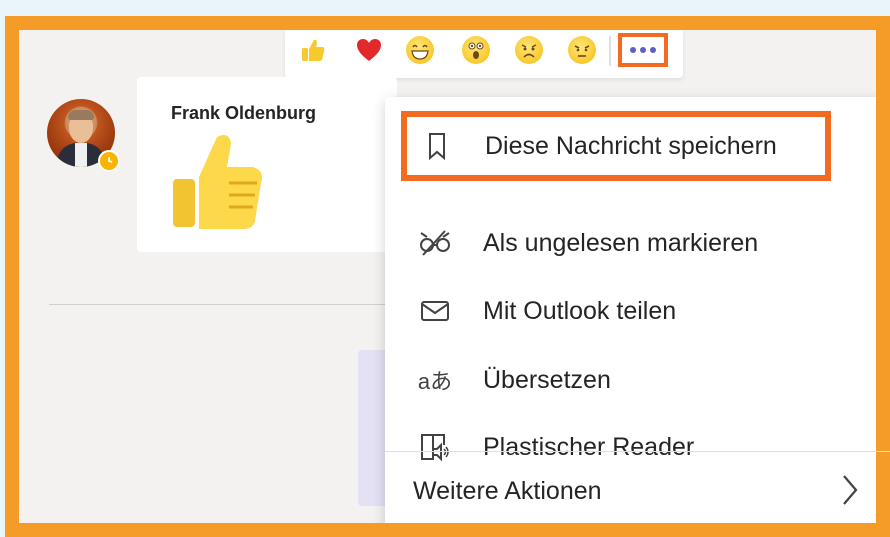 The height and width of the screenshot is (537, 890). I want to click on menu-separator, so click(637, 451).